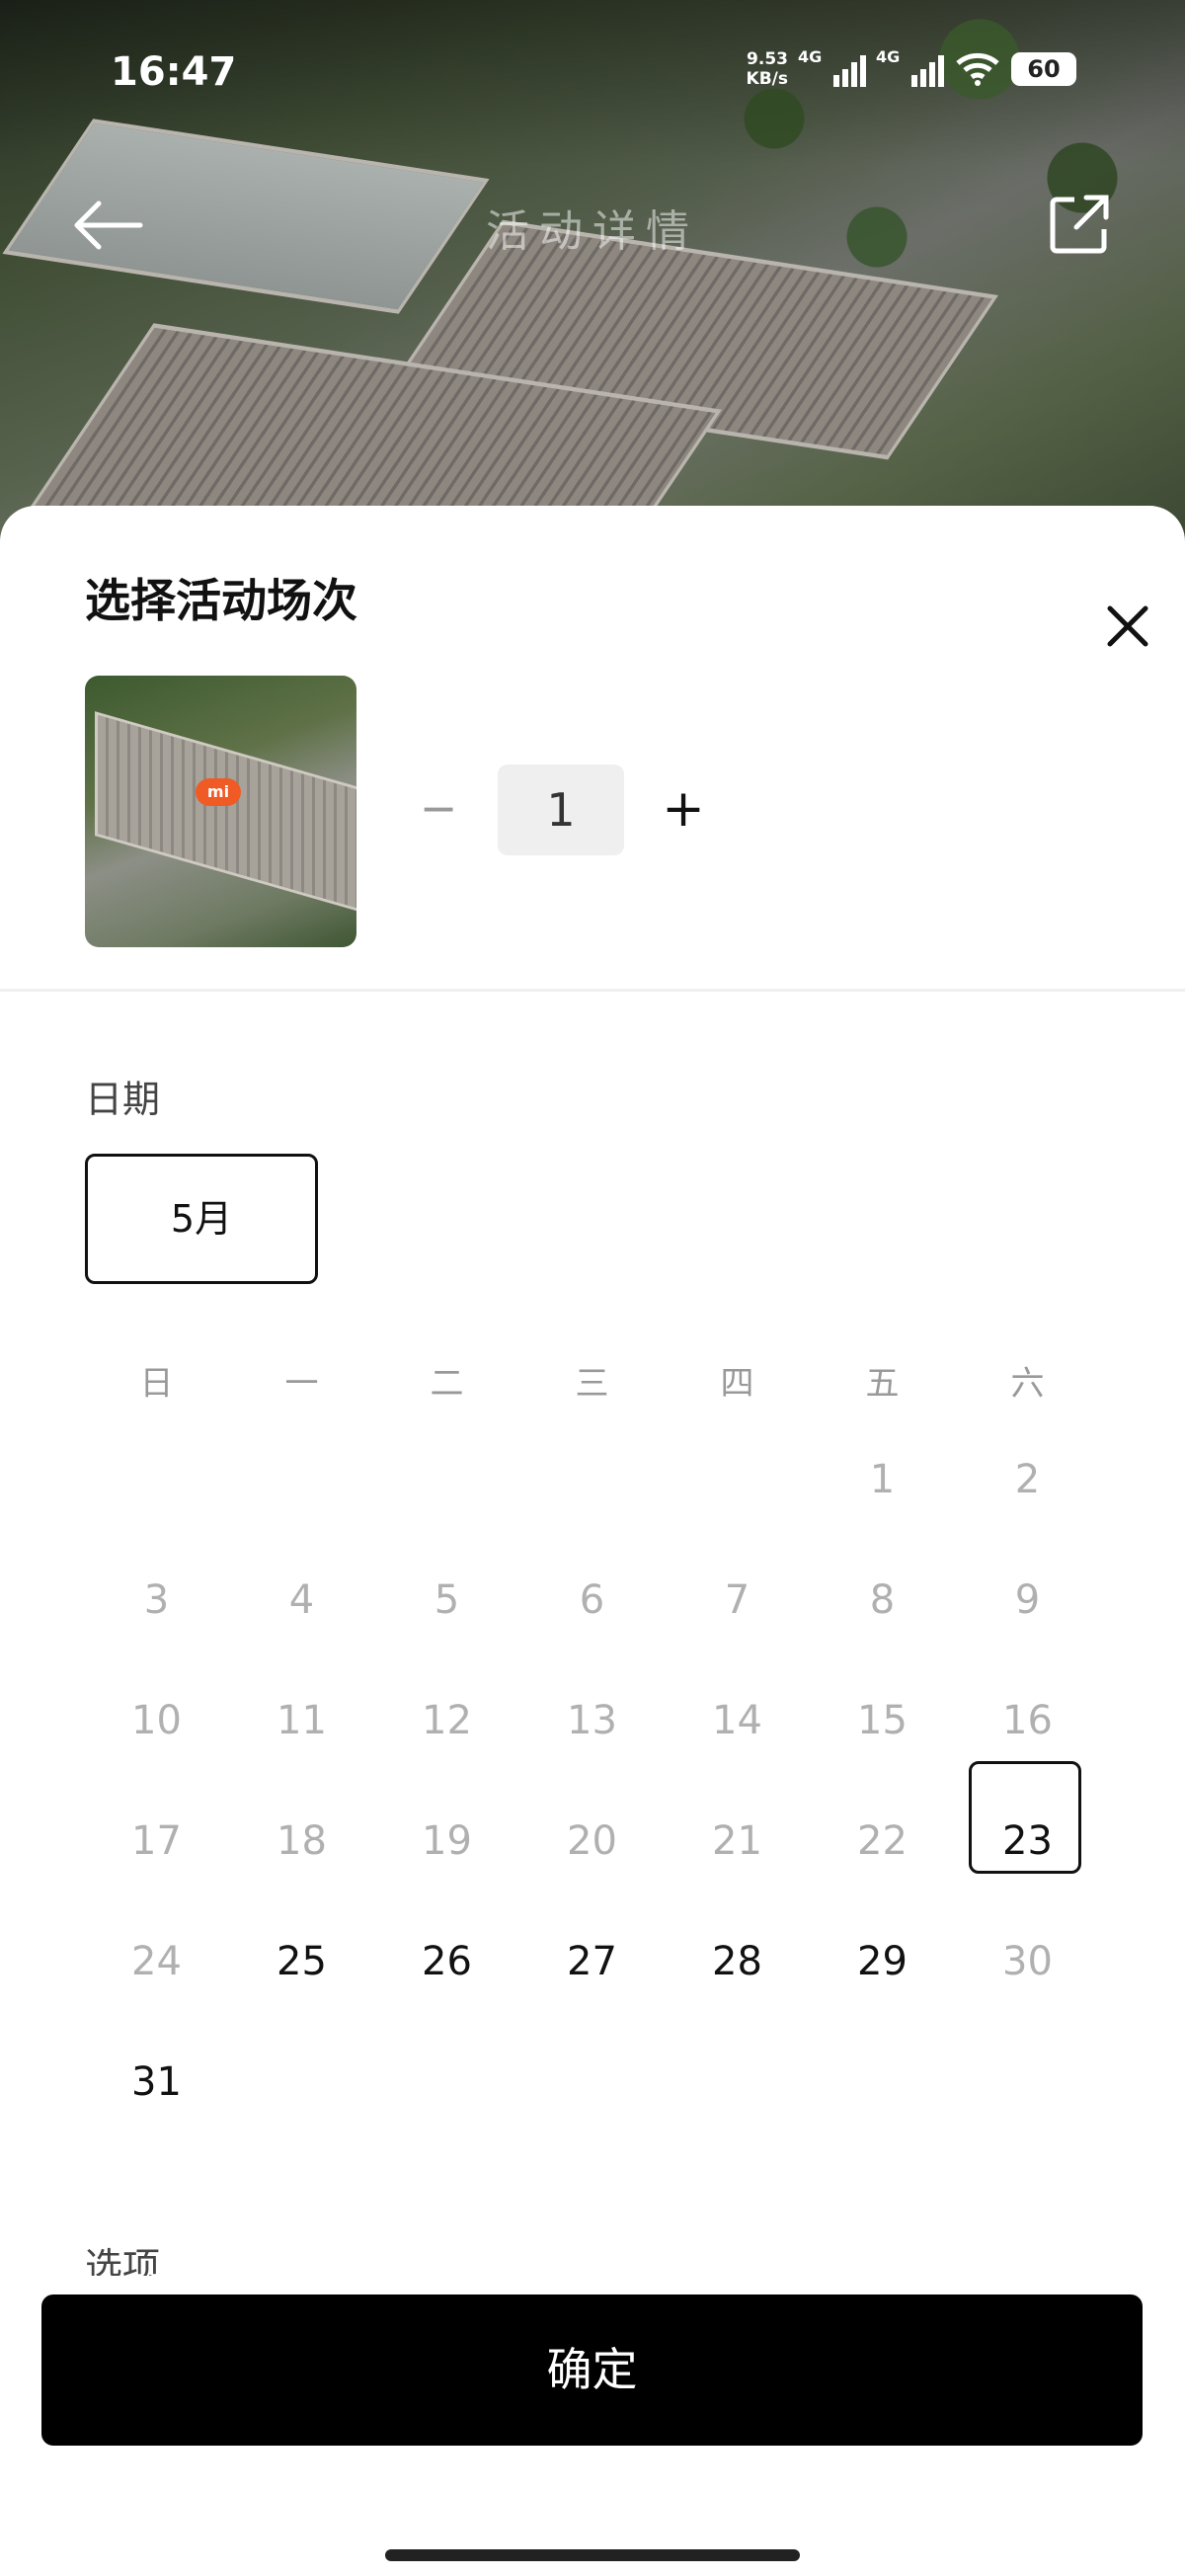 The height and width of the screenshot is (2576, 1185). What do you see at coordinates (592, 2370) in the screenshot?
I see `confirm-button: 确定` at bounding box center [592, 2370].